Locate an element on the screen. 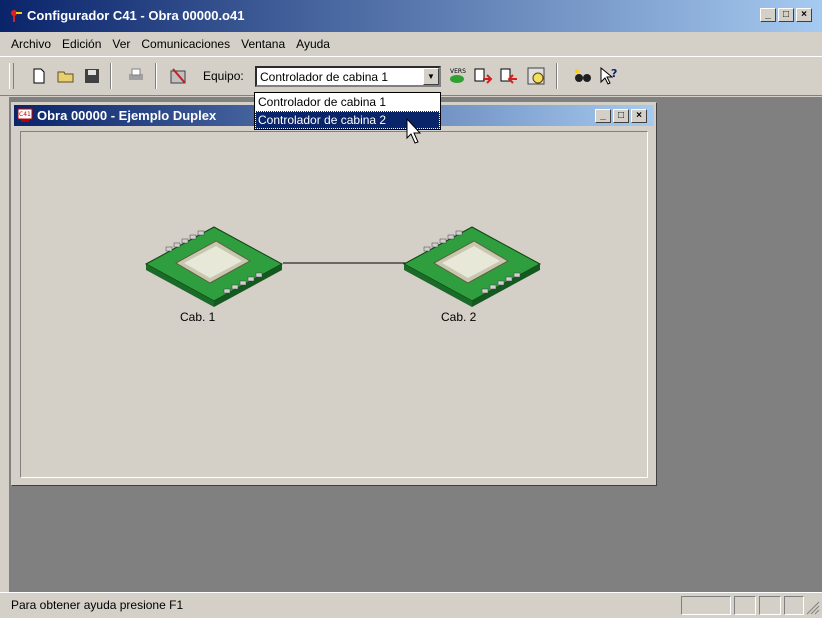 Image resolution: width=822 pixels, height=618 pixels. close-button: × is located at coordinates (804, 15).